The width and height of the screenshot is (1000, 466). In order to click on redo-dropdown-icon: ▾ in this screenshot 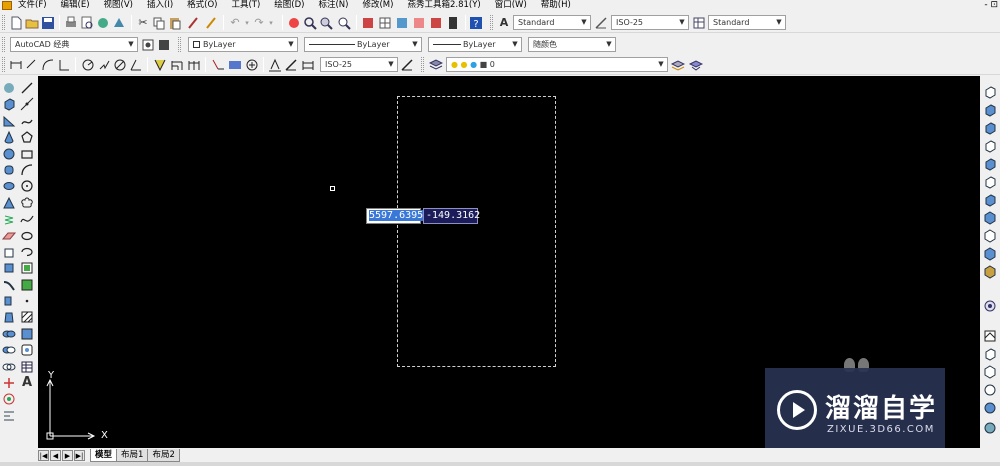, I will do `click(271, 23)`.